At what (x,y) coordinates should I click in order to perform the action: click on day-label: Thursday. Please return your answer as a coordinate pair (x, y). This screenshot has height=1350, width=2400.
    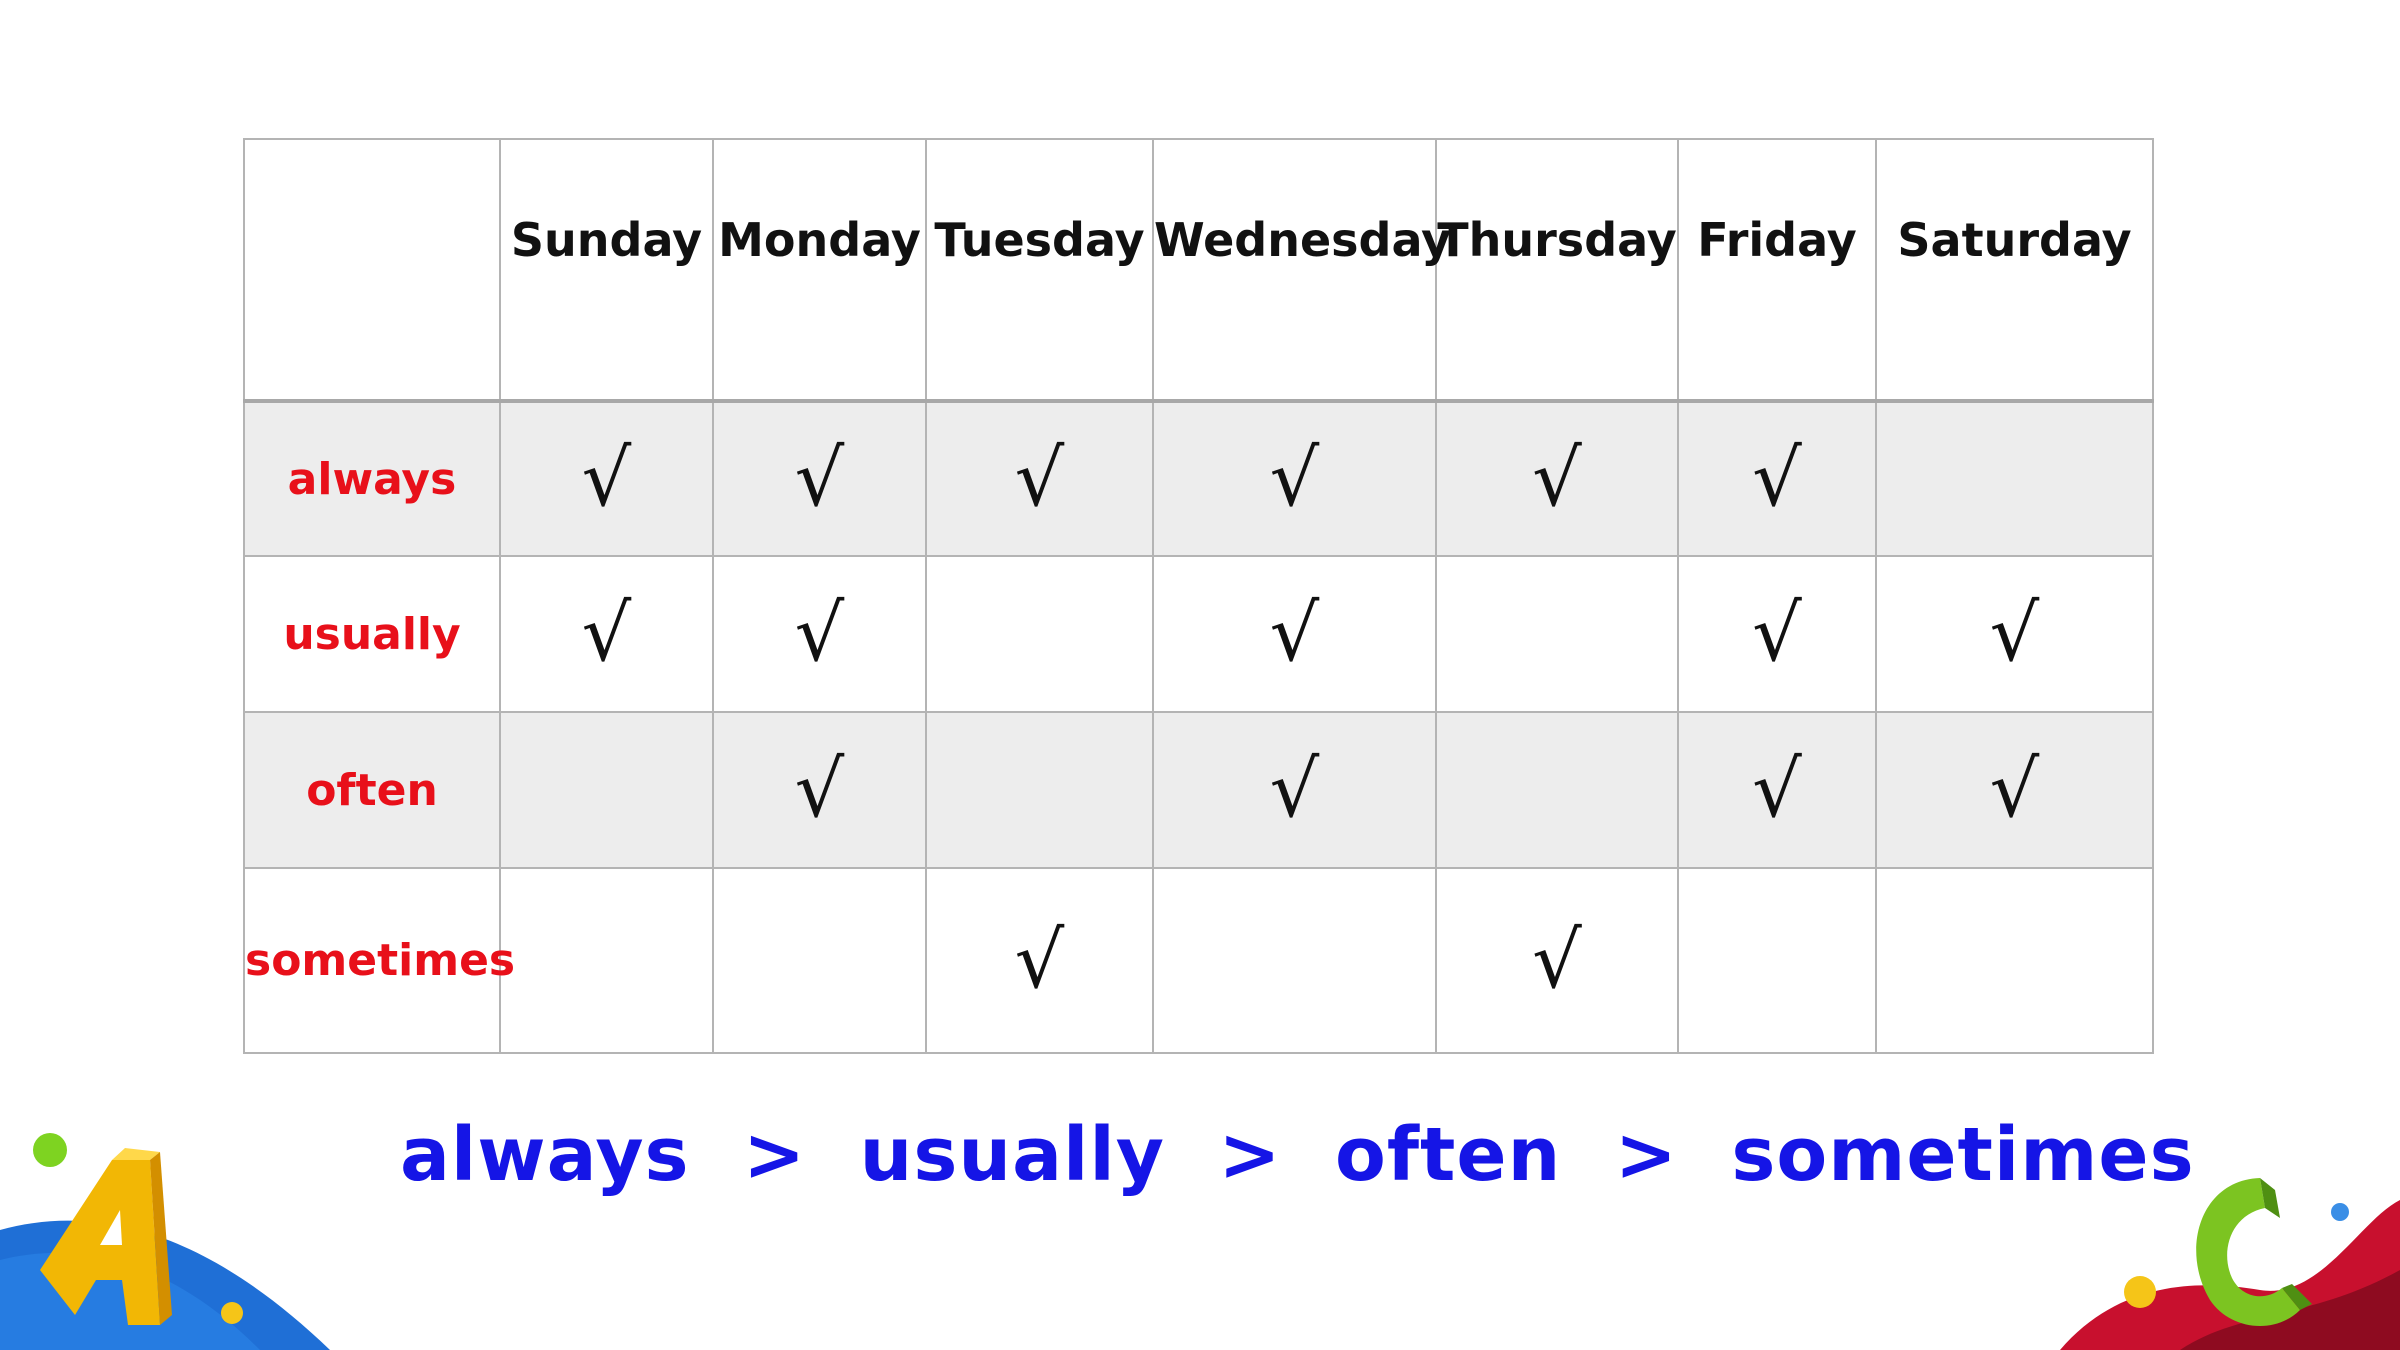
    Looking at the image, I should click on (1557, 239).